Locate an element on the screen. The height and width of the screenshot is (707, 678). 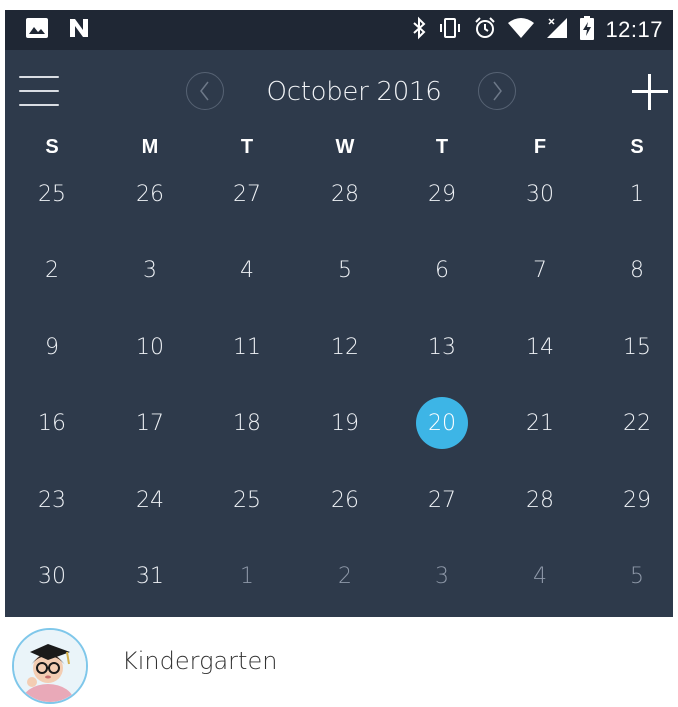
selected-day-cell: 20 is located at coordinates (442, 423).